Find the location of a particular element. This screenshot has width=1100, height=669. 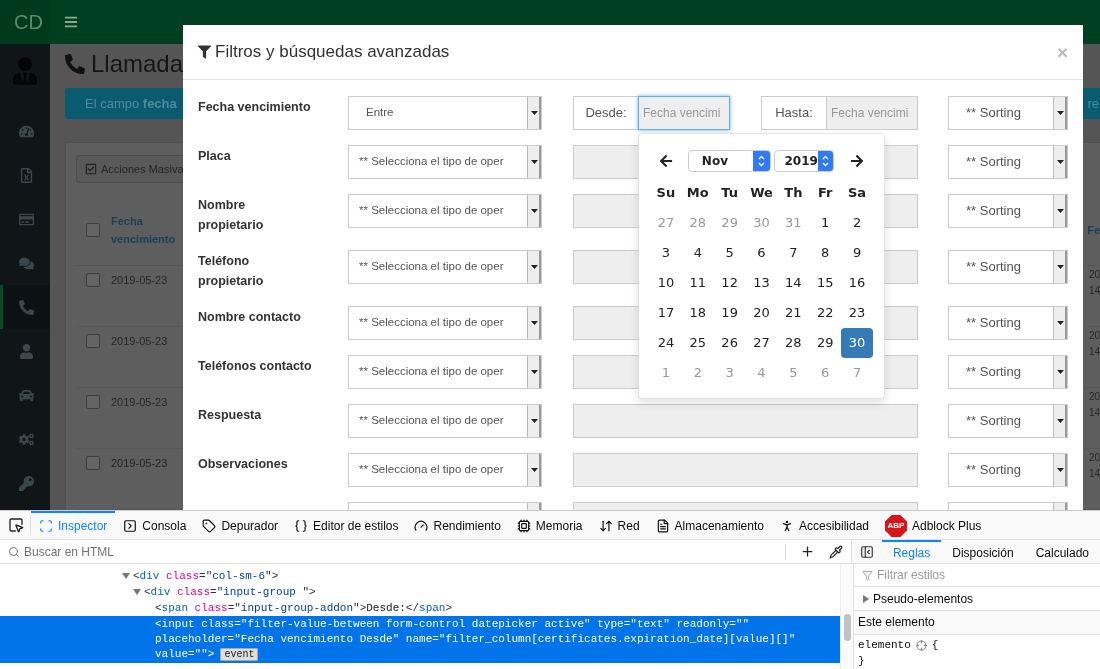

dashboard-icon is located at coordinates (26, 131).